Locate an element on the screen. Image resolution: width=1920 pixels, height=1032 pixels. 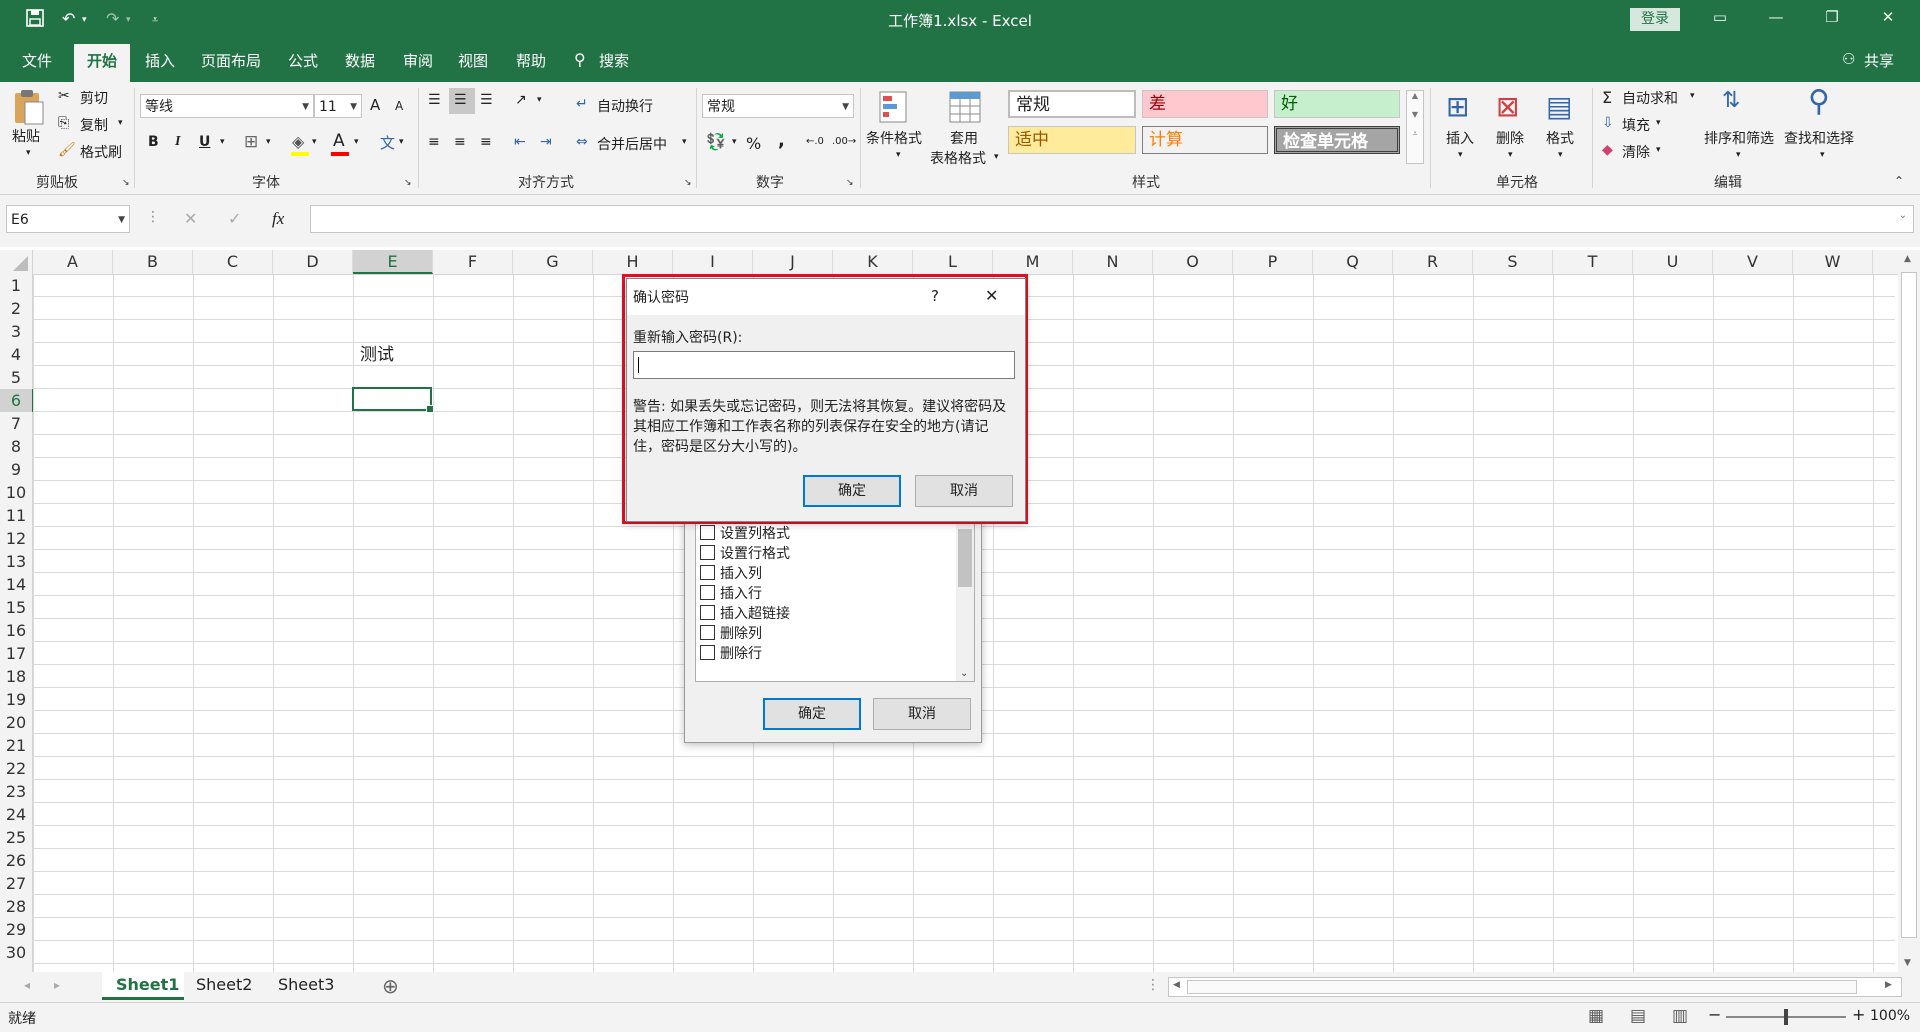
next-sheet-icon: ▸ is located at coordinates (57, 985).